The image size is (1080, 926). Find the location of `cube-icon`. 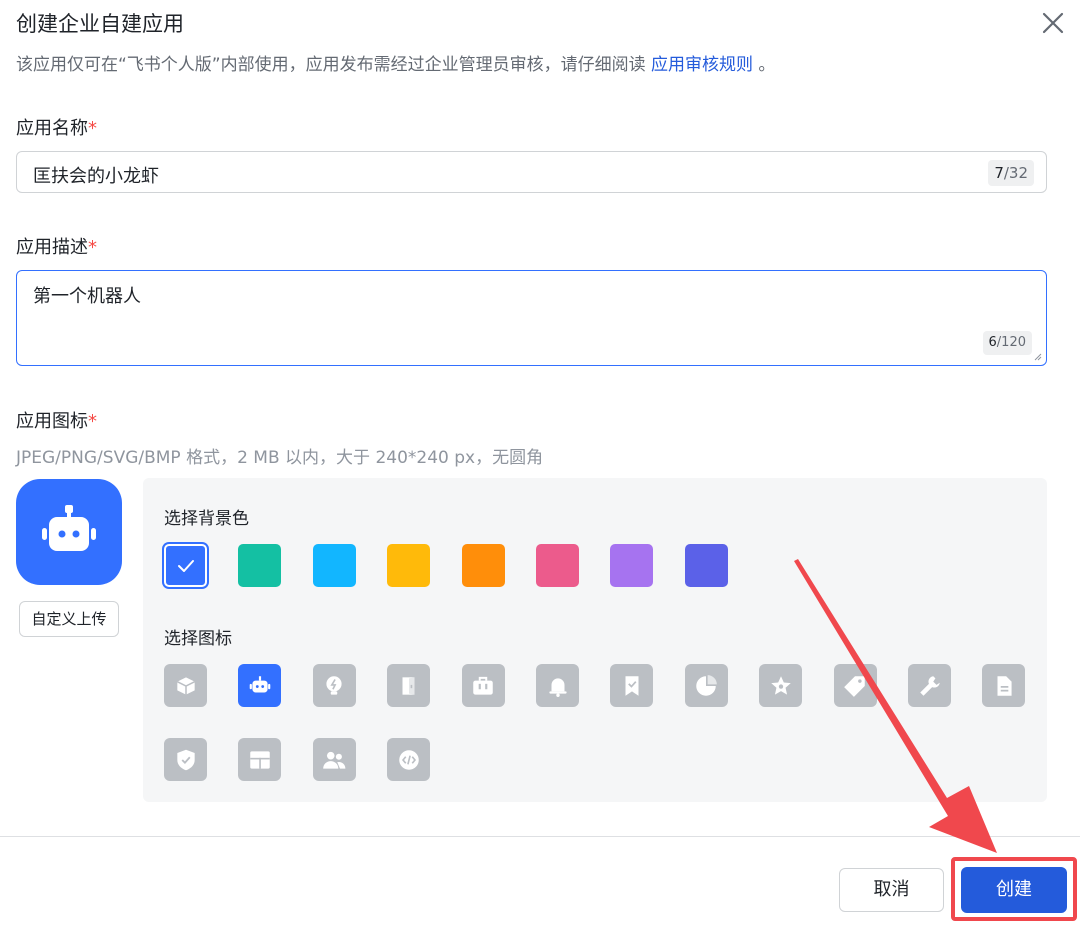

cube-icon is located at coordinates (185, 685).